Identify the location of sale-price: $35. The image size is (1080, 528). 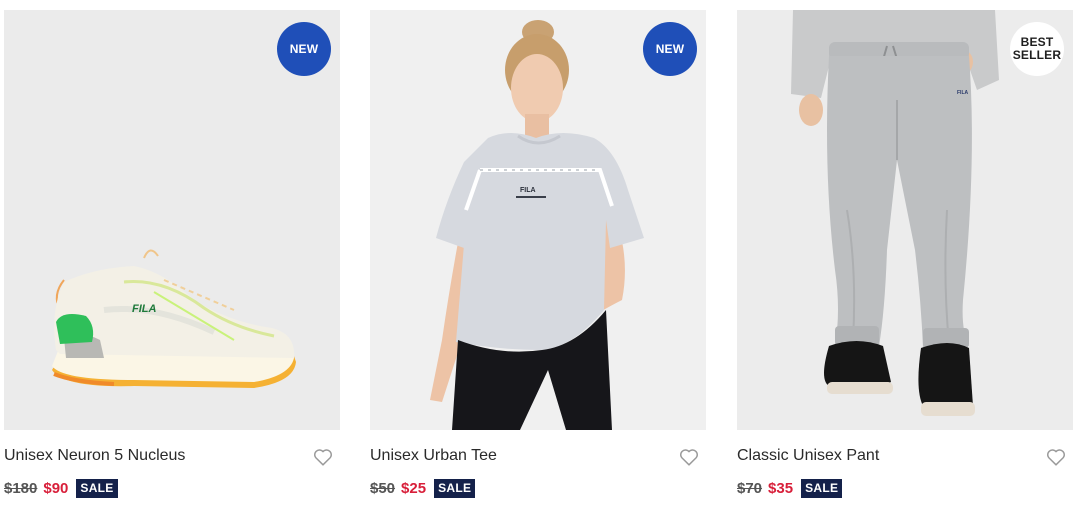
(781, 488).